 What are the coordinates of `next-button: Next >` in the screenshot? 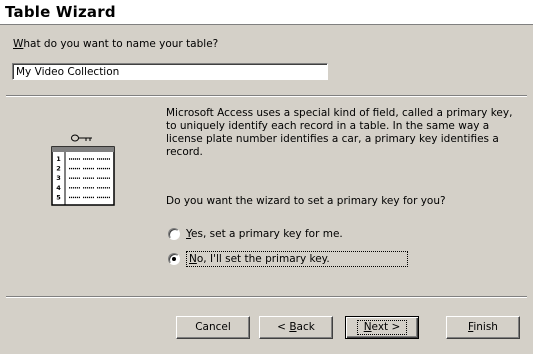 It's located at (382, 327).